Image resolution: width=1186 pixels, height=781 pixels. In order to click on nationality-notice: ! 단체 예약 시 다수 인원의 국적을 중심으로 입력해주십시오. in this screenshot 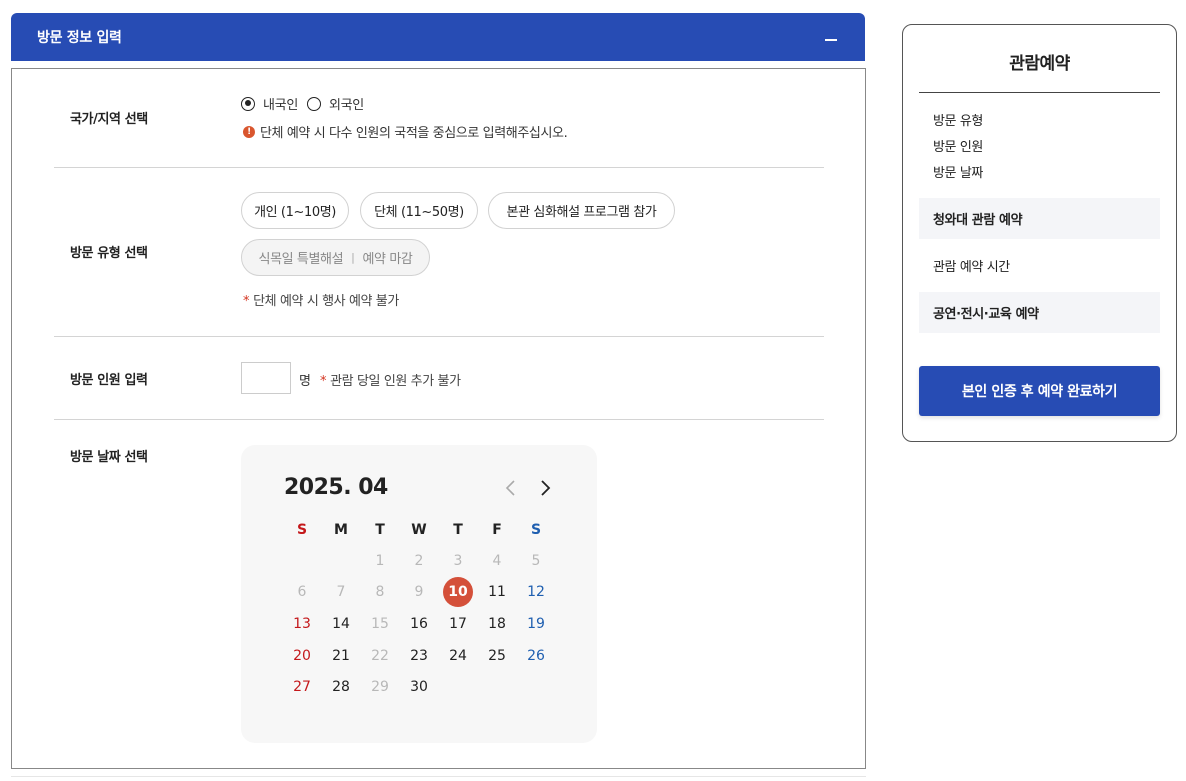, I will do `click(405, 131)`.